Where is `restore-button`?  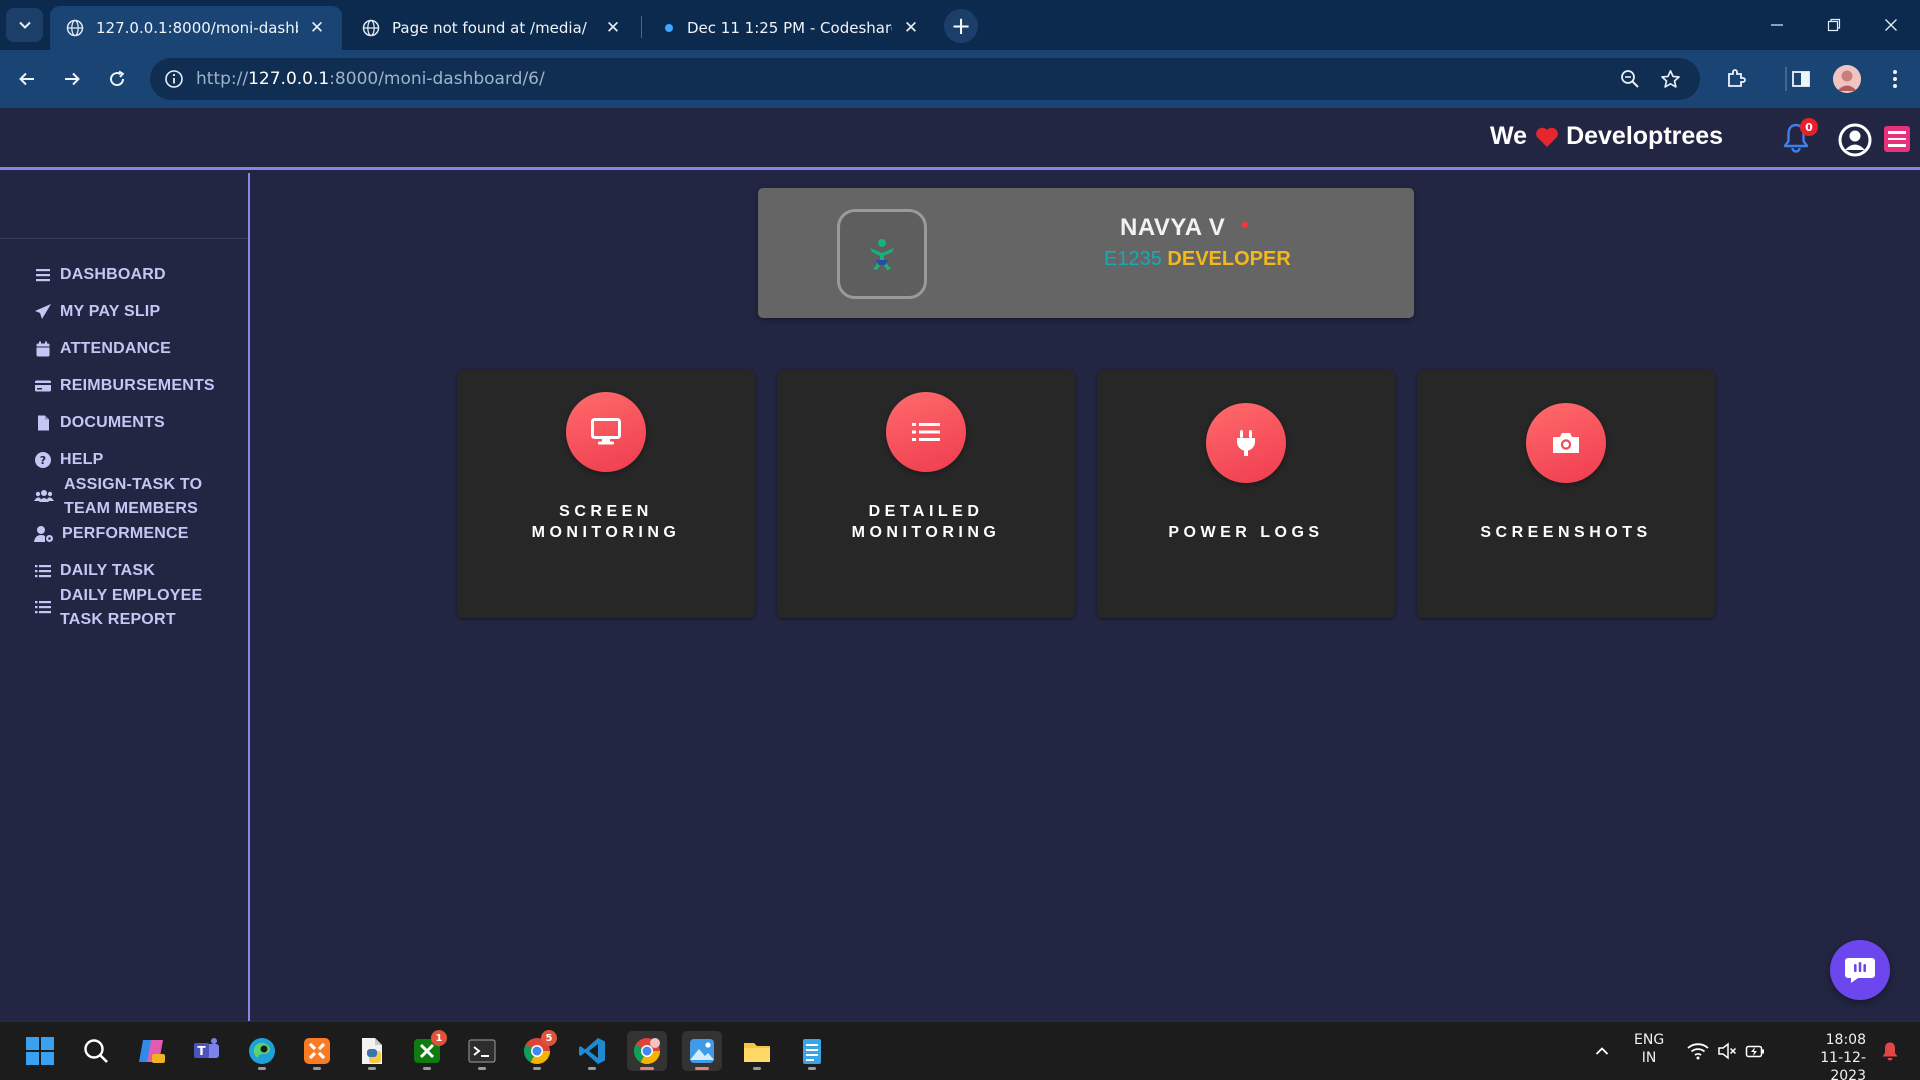 restore-button is located at coordinates (1834, 25).